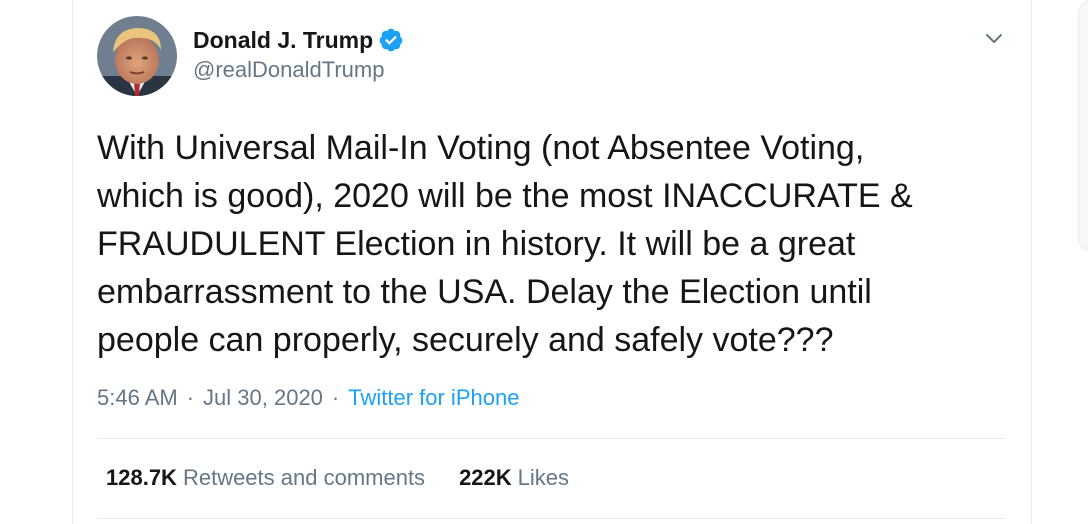  What do you see at coordinates (304, 477) in the screenshot?
I see `retweets-label: Retweets and comments` at bounding box center [304, 477].